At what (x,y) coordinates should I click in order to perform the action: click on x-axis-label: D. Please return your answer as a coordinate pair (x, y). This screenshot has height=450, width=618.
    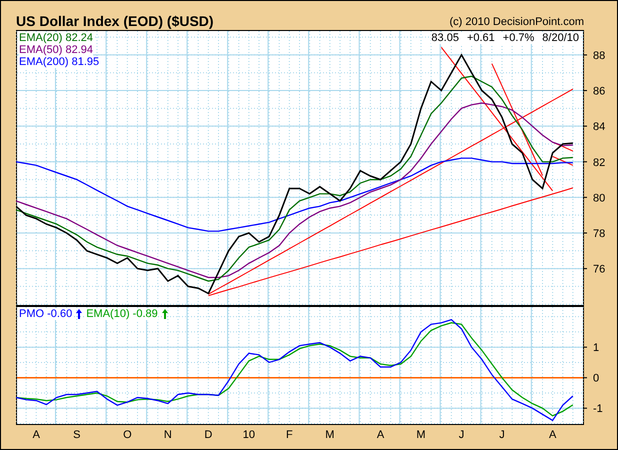
    Looking at the image, I should click on (208, 435).